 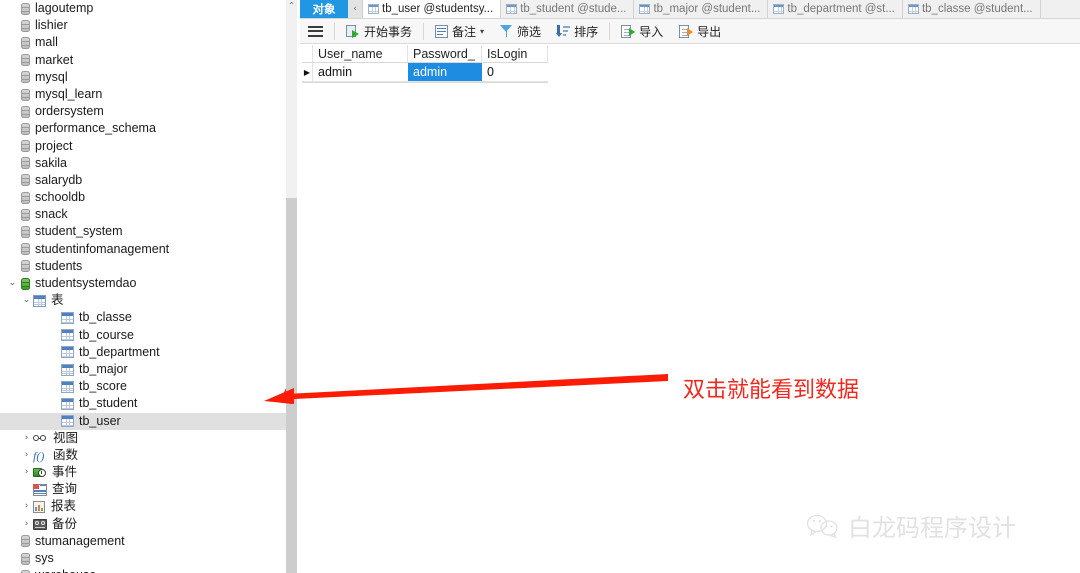 What do you see at coordinates (143, 111) in the screenshot?
I see `tree-item-ordersystem: ordersystem` at bounding box center [143, 111].